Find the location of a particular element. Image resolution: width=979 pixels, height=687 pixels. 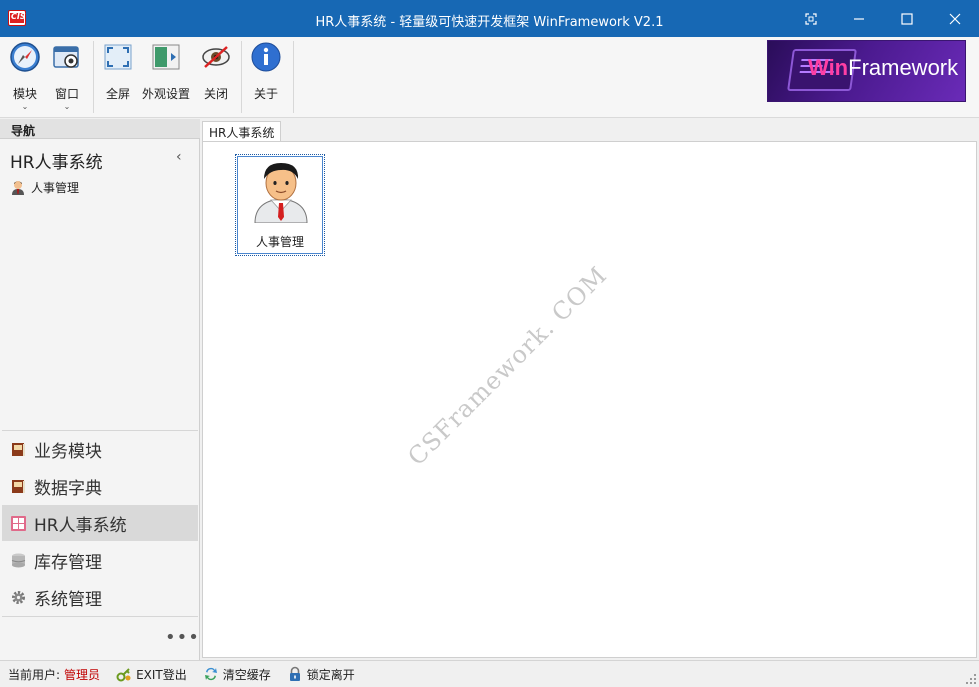

lock-button: 锁定离开 is located at coordinates (321, 674).